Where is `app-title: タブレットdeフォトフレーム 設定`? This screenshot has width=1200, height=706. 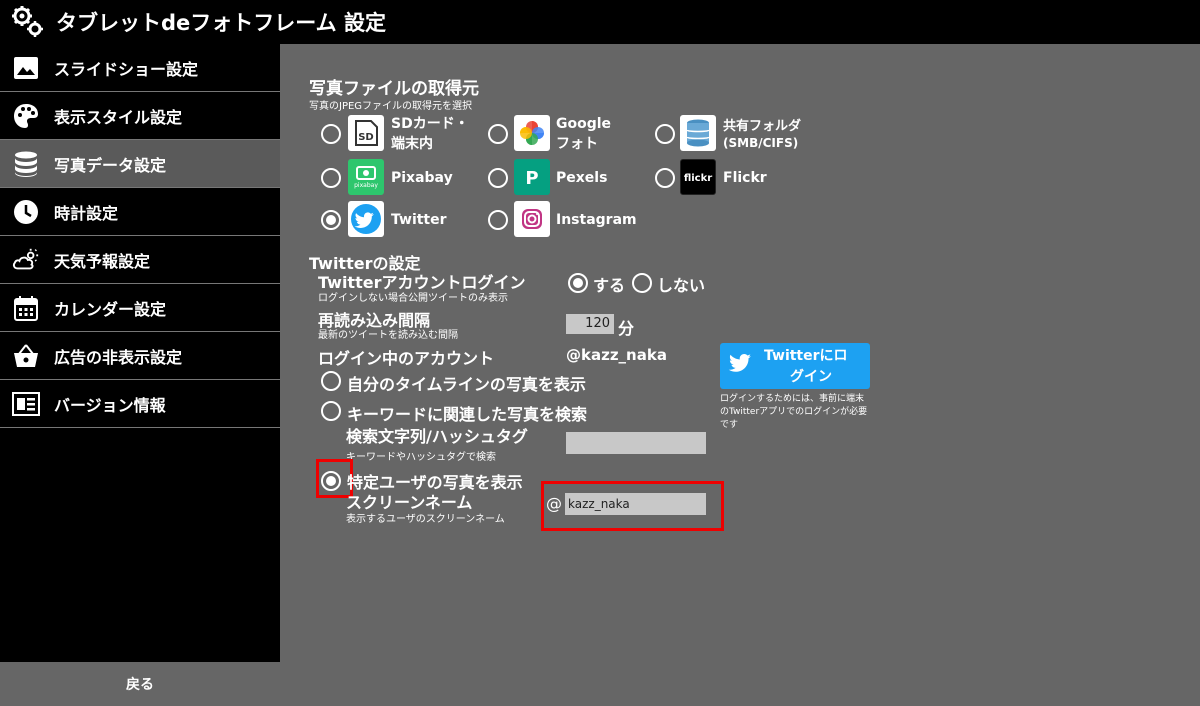 app-title: タブレットdeフォトフレーム 設定 is located at coordinates (221, 23).